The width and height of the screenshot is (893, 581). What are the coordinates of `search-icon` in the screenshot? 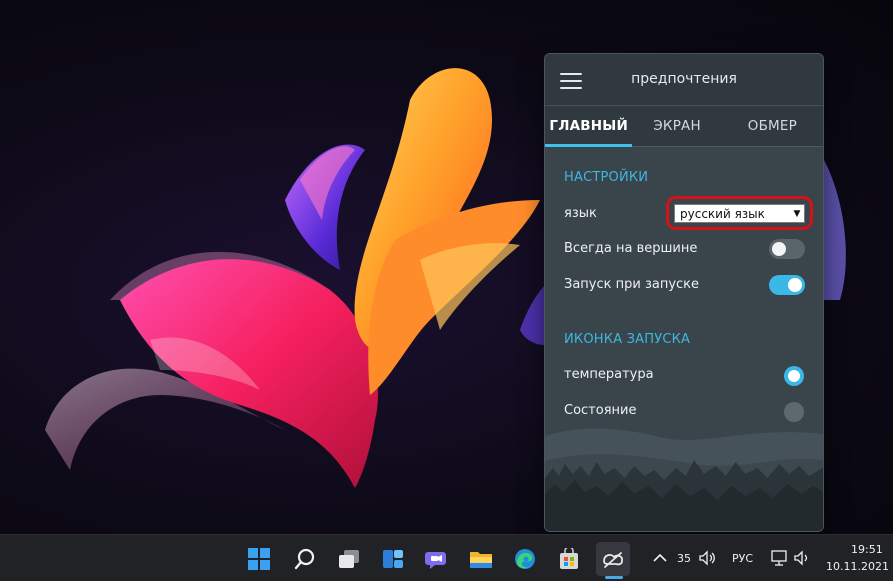 It's located at (305, 559).